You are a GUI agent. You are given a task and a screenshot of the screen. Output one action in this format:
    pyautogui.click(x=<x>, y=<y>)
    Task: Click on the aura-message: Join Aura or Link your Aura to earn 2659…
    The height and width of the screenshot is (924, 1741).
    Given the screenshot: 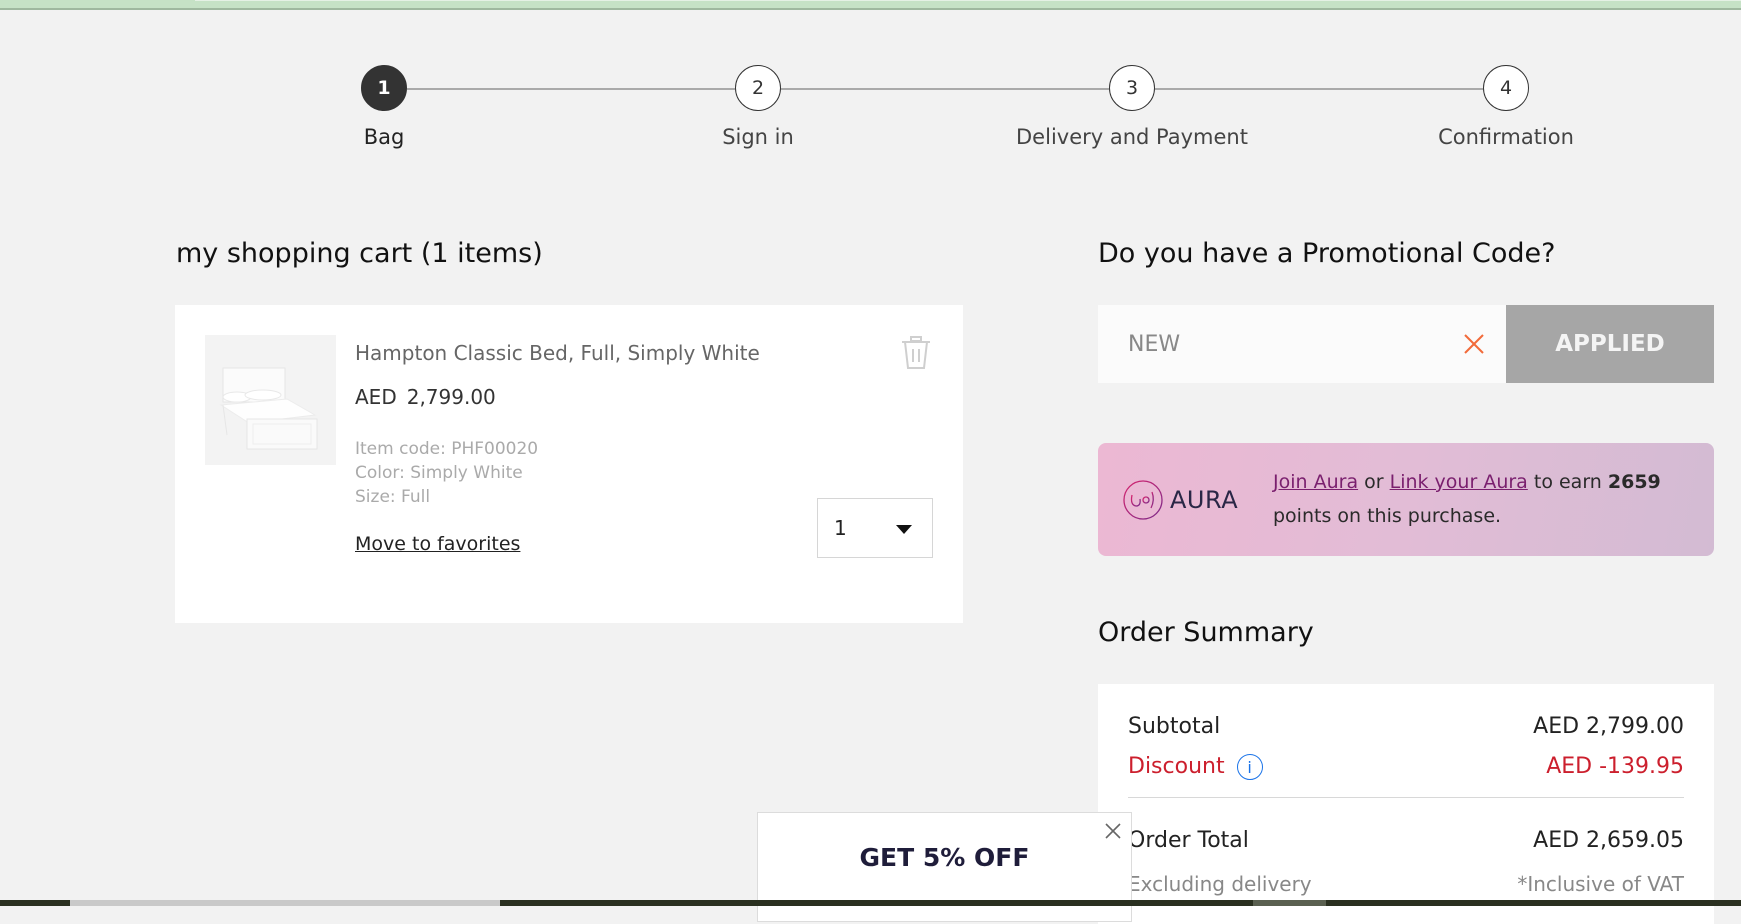 What is the action you would take?
    pyautogui.click(x=1488, y=499)
    